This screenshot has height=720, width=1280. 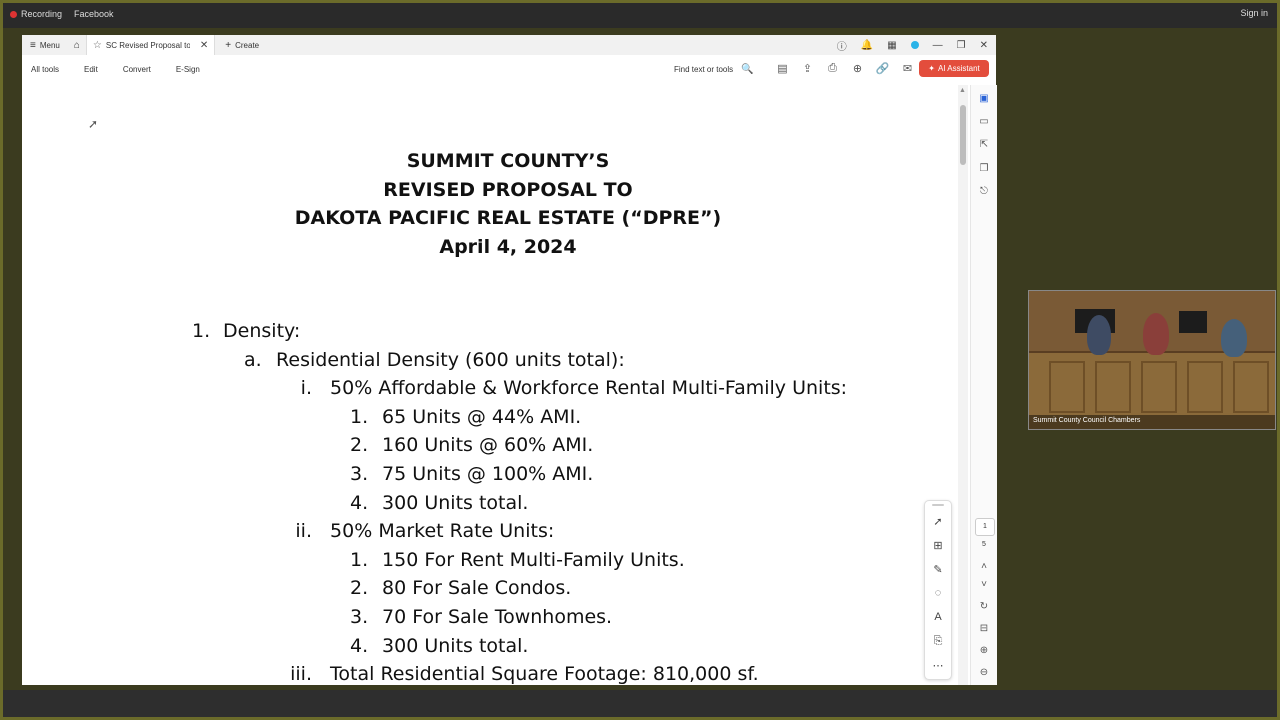 I want to click on title-line-2: REVISED PROPOSAL TO, so click(x=508, y=189).